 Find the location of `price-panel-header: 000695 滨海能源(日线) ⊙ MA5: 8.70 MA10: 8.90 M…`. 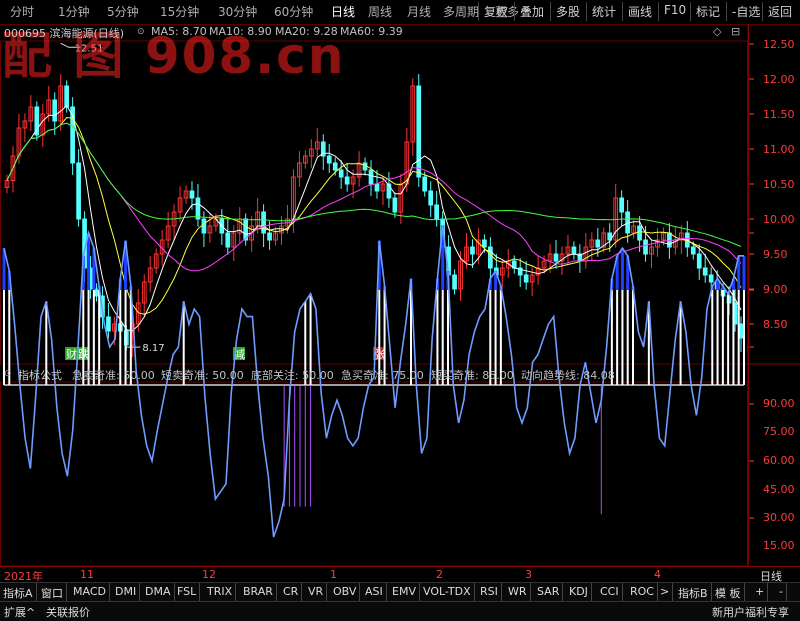

price-panel-header: 000695 滨海能源(日线) ⊙ MA5: 8.70 MA10: 8.90 M… is located at coordinates (374, 32).